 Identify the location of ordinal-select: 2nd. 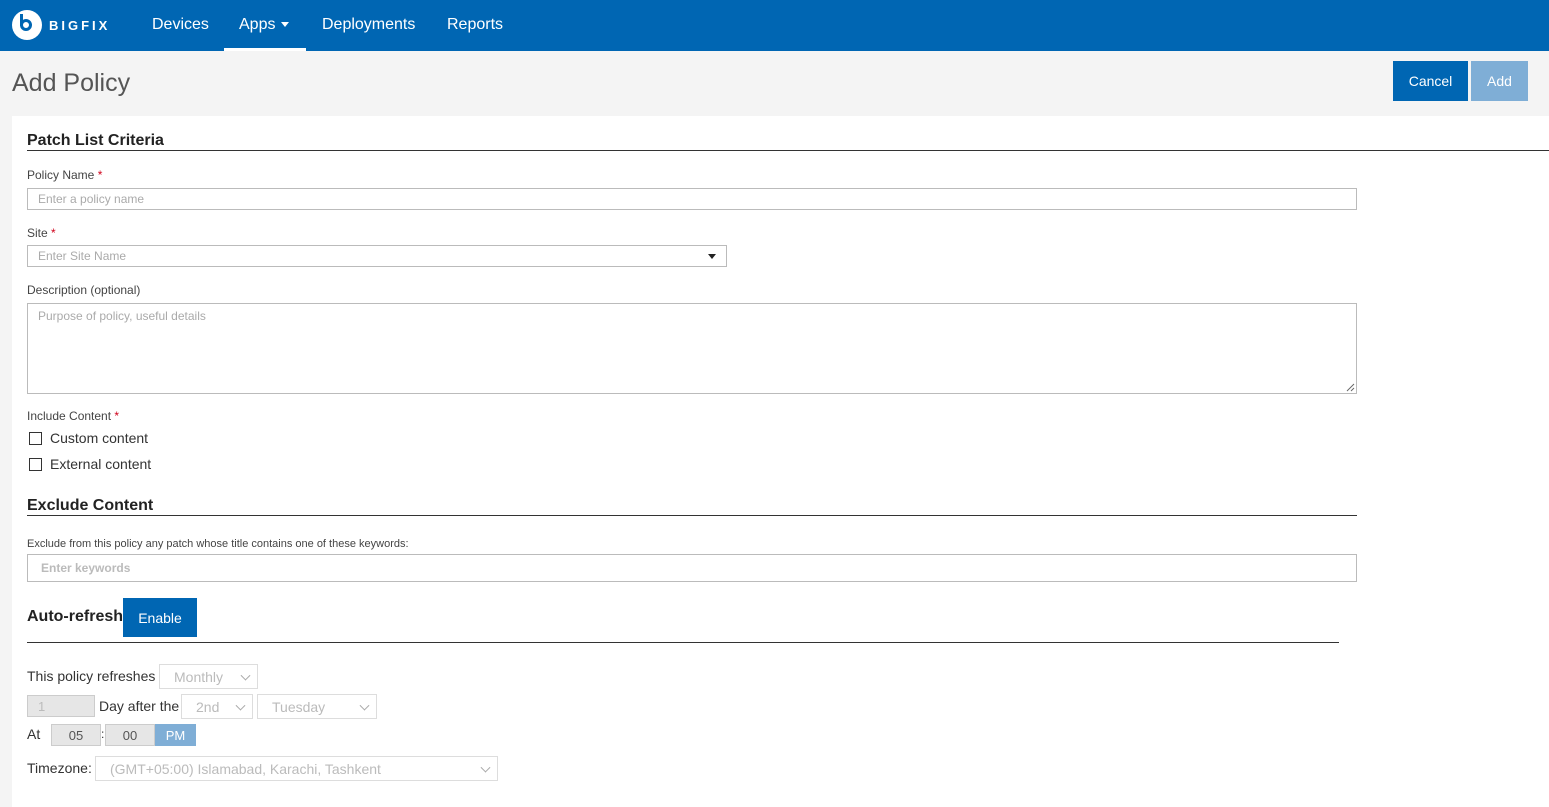
(217, 706).